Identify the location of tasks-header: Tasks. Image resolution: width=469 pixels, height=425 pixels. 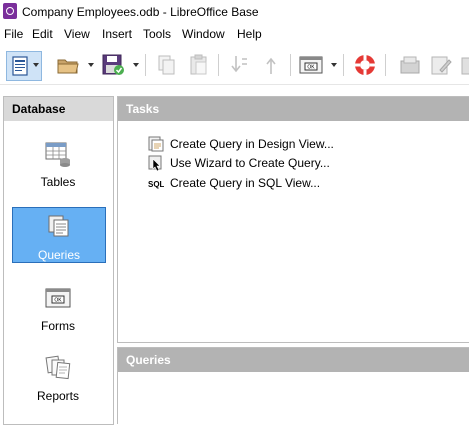
(293, 109).